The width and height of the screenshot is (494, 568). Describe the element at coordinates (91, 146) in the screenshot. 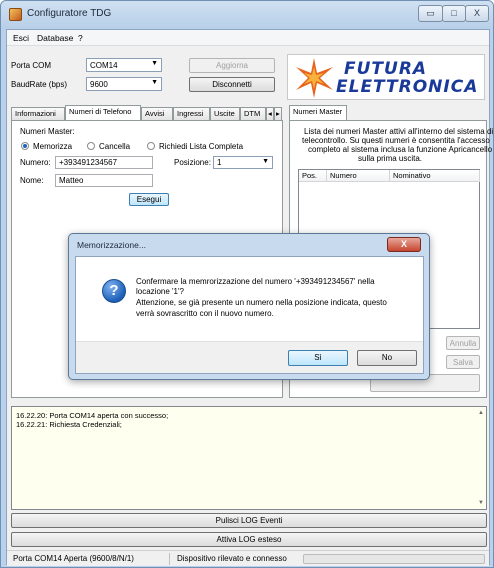

I see `radio-delete` at that location.